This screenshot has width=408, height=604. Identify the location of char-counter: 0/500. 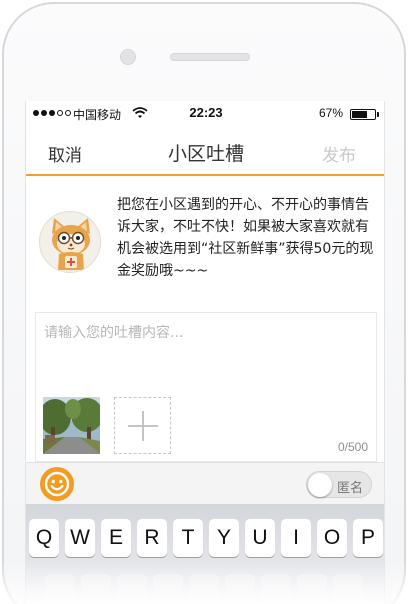
(352, 447).